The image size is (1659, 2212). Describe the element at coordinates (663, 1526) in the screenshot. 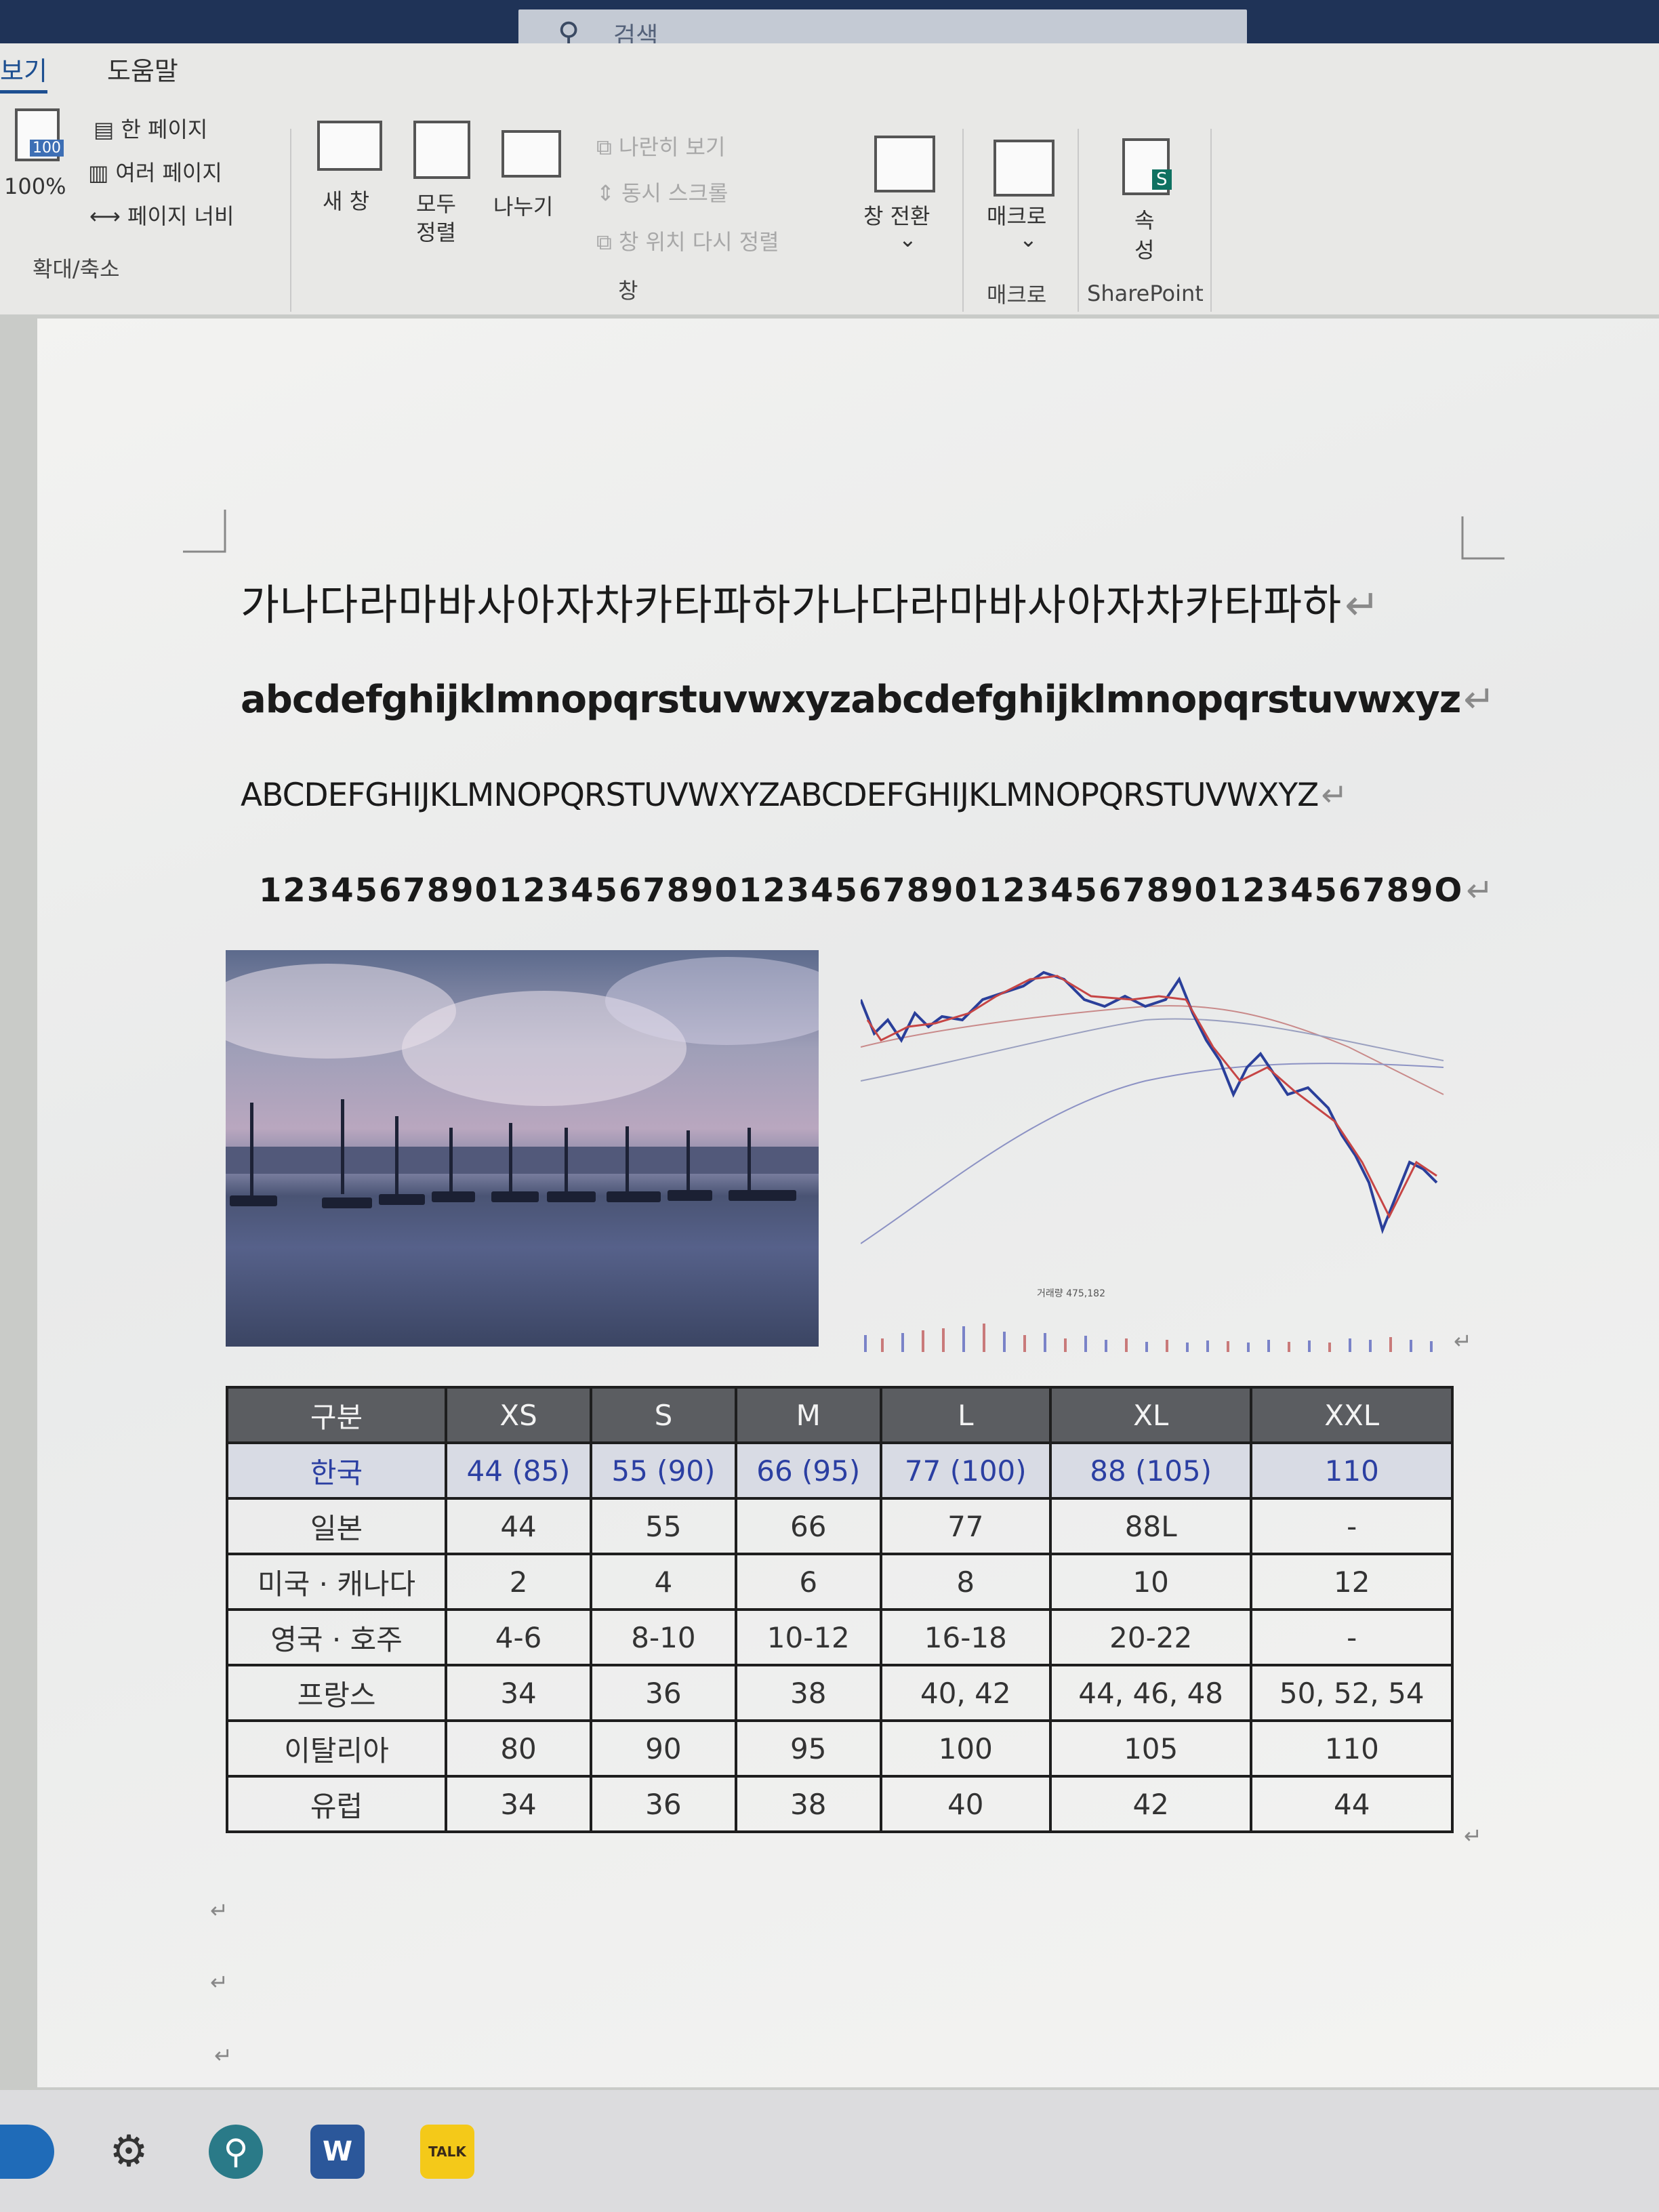

I see `table-cell: 55` at that location.